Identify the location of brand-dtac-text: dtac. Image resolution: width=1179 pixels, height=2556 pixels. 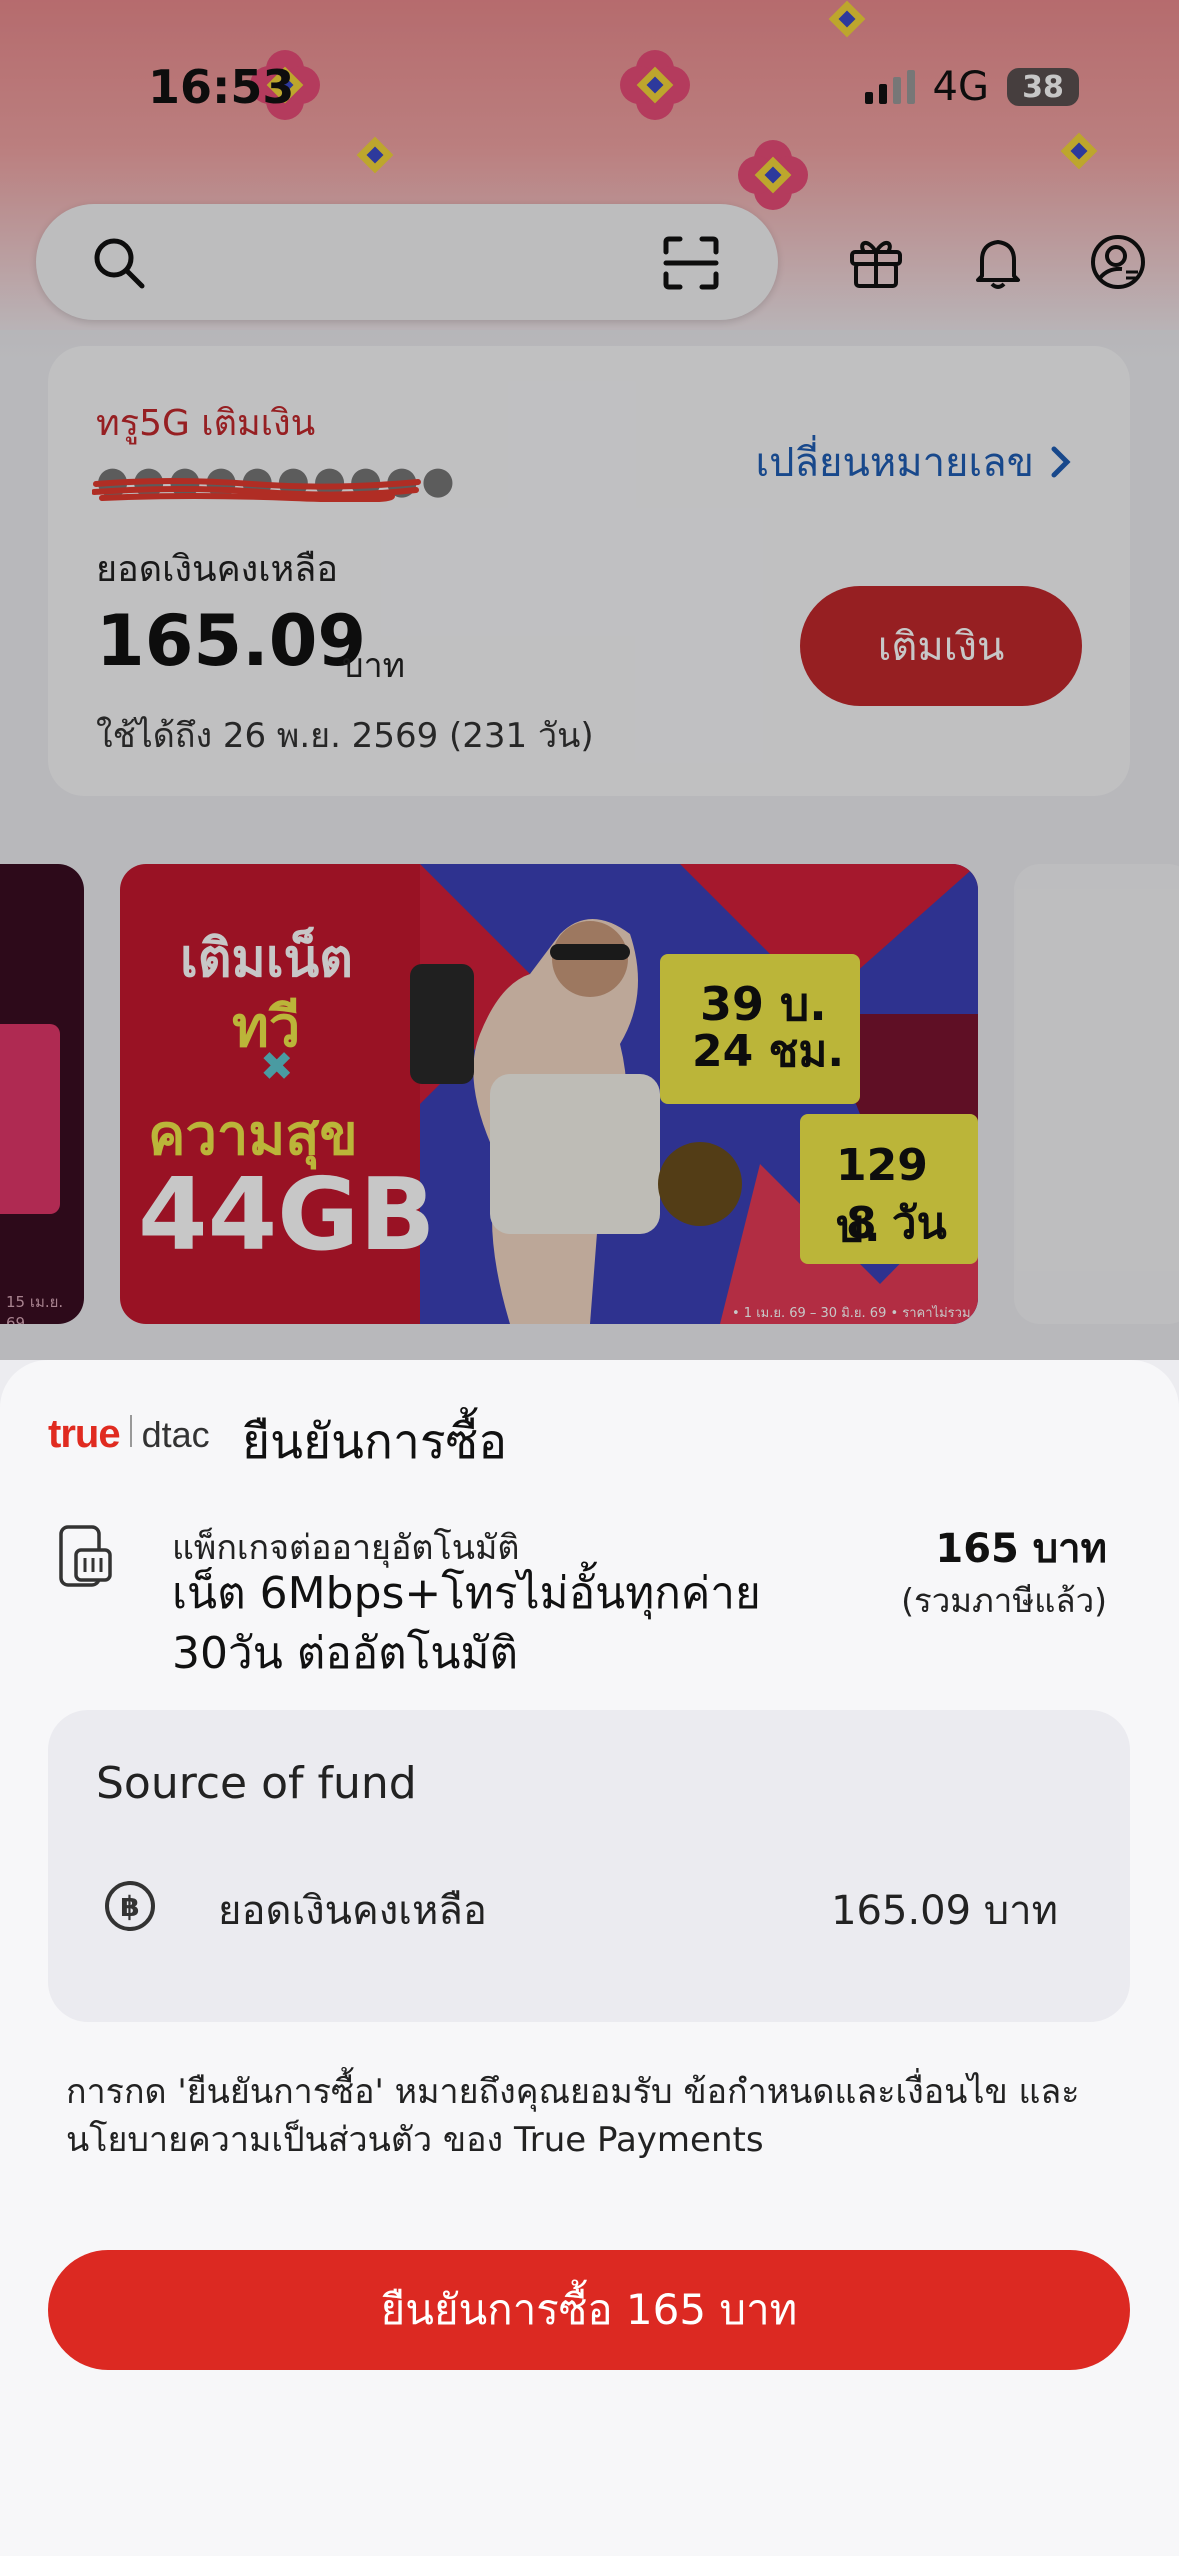
(175, 1434).